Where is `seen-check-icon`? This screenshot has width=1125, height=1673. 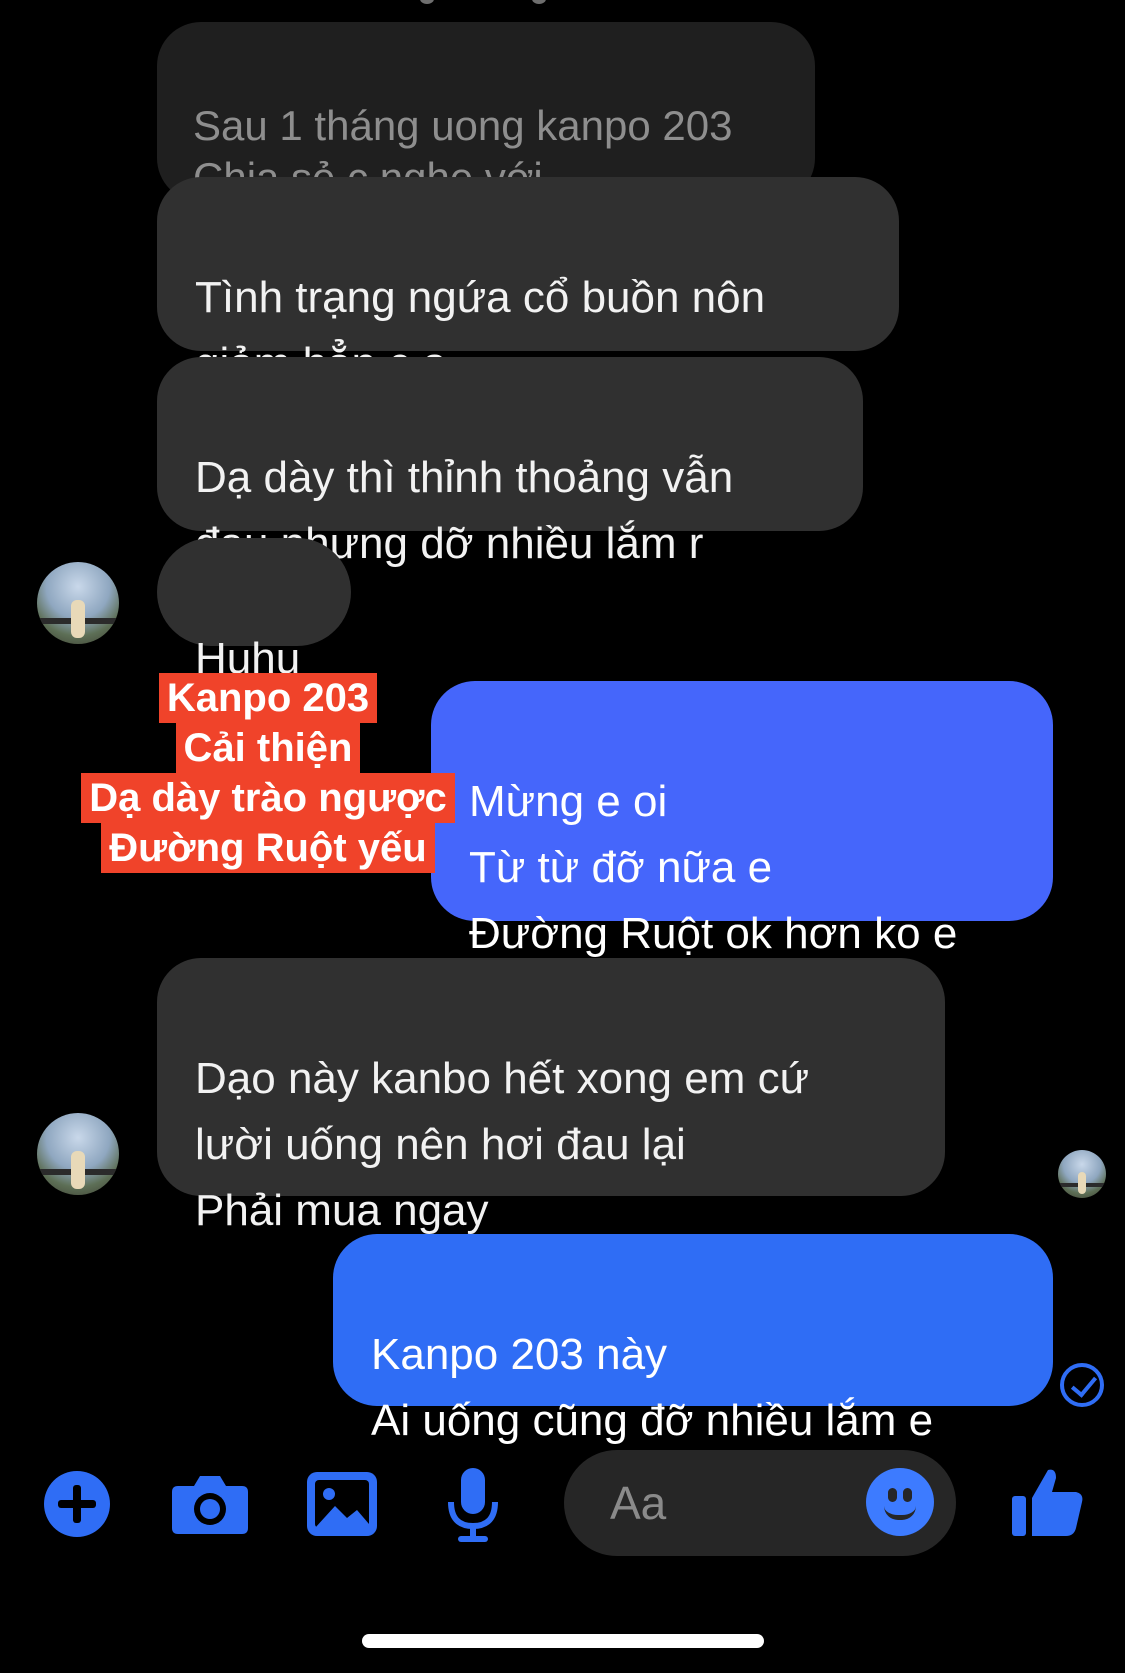
seen-check-icon is located at coordinates (1082, 1385).